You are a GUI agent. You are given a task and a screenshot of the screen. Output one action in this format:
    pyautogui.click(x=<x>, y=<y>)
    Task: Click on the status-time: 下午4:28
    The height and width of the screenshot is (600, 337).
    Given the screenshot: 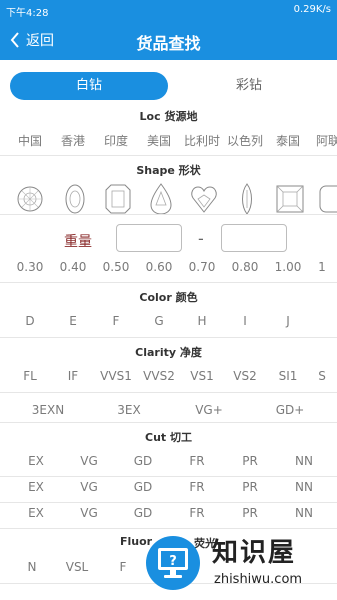 What is the action you would take?
    pyautogui.click(x=27, y=13)
    